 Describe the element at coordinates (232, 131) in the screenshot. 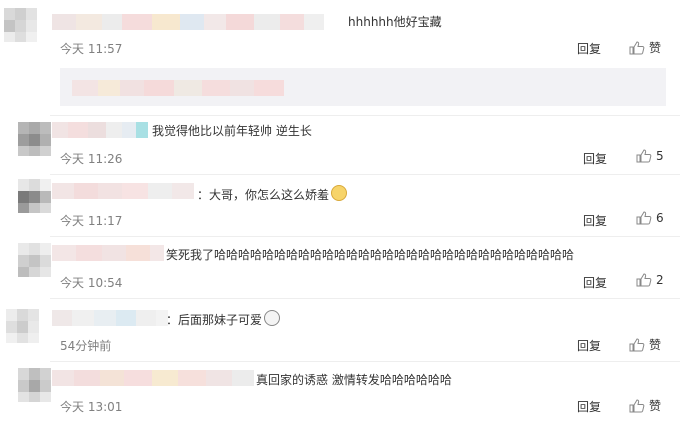

I see `comment-text: 我觉得他比以前年轻帅 逆生长` at that location.